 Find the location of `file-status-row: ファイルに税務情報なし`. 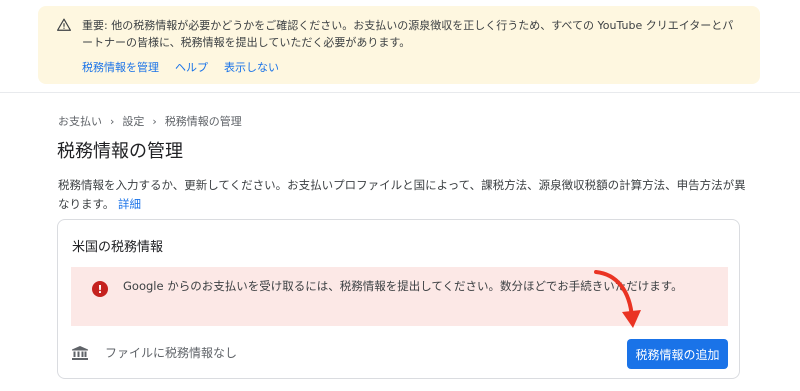

file-status-row: ファイルに税務情報なし is located at coordinates (154, 352).